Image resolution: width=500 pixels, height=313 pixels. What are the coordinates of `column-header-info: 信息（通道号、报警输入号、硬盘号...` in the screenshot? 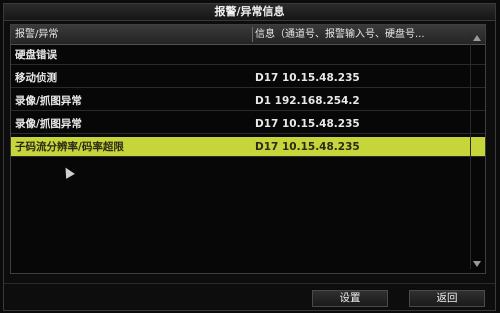 It's located at (340, 34).